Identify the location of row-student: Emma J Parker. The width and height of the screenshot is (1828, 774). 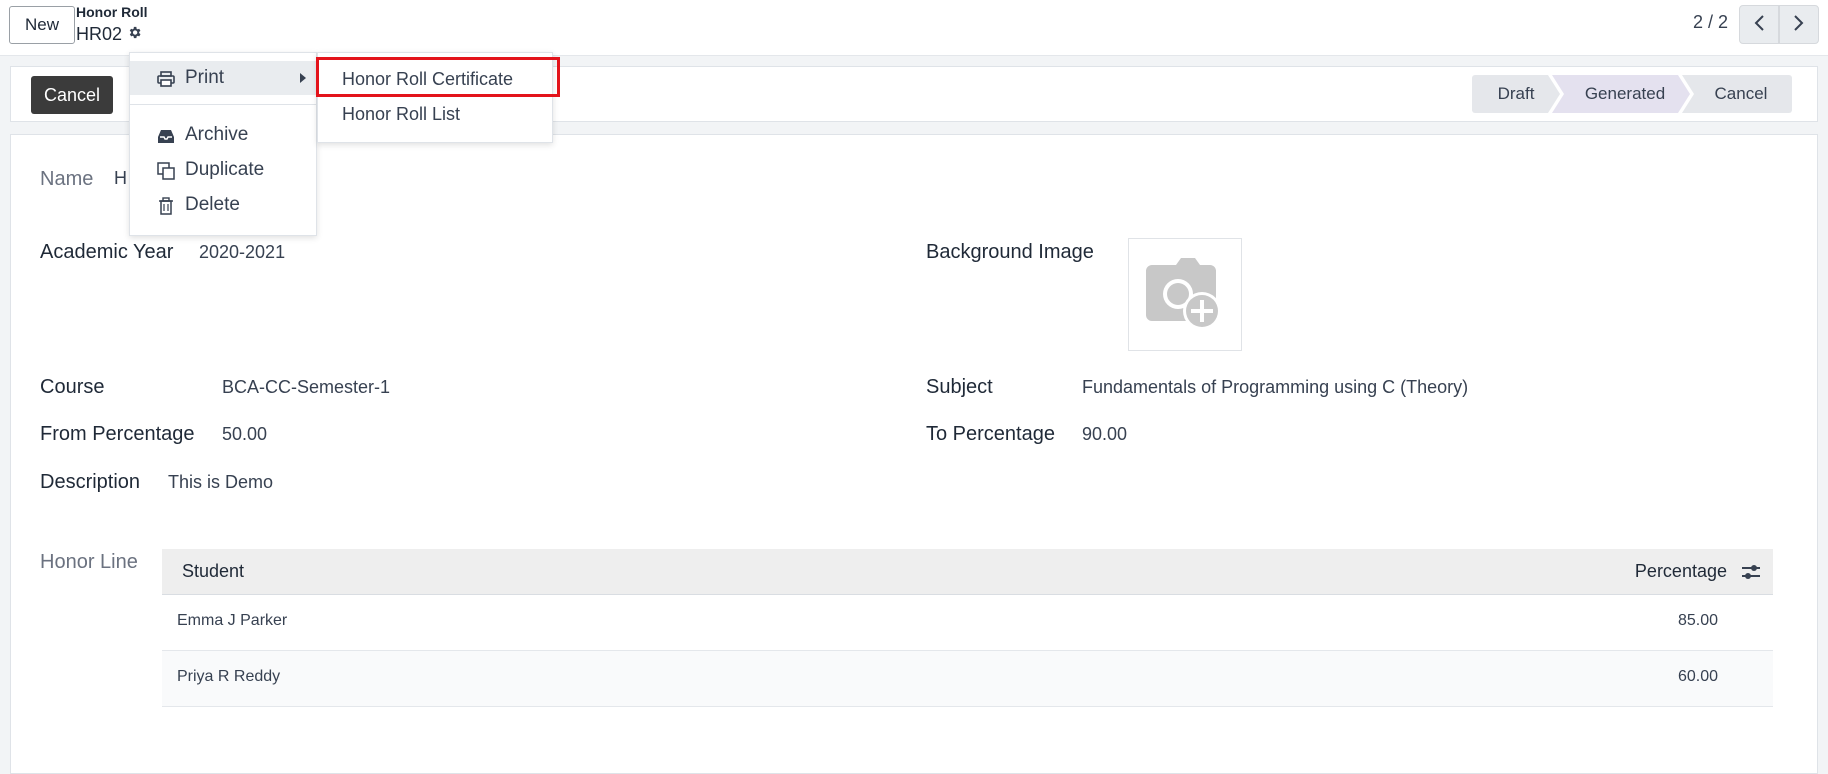
(232, 620).